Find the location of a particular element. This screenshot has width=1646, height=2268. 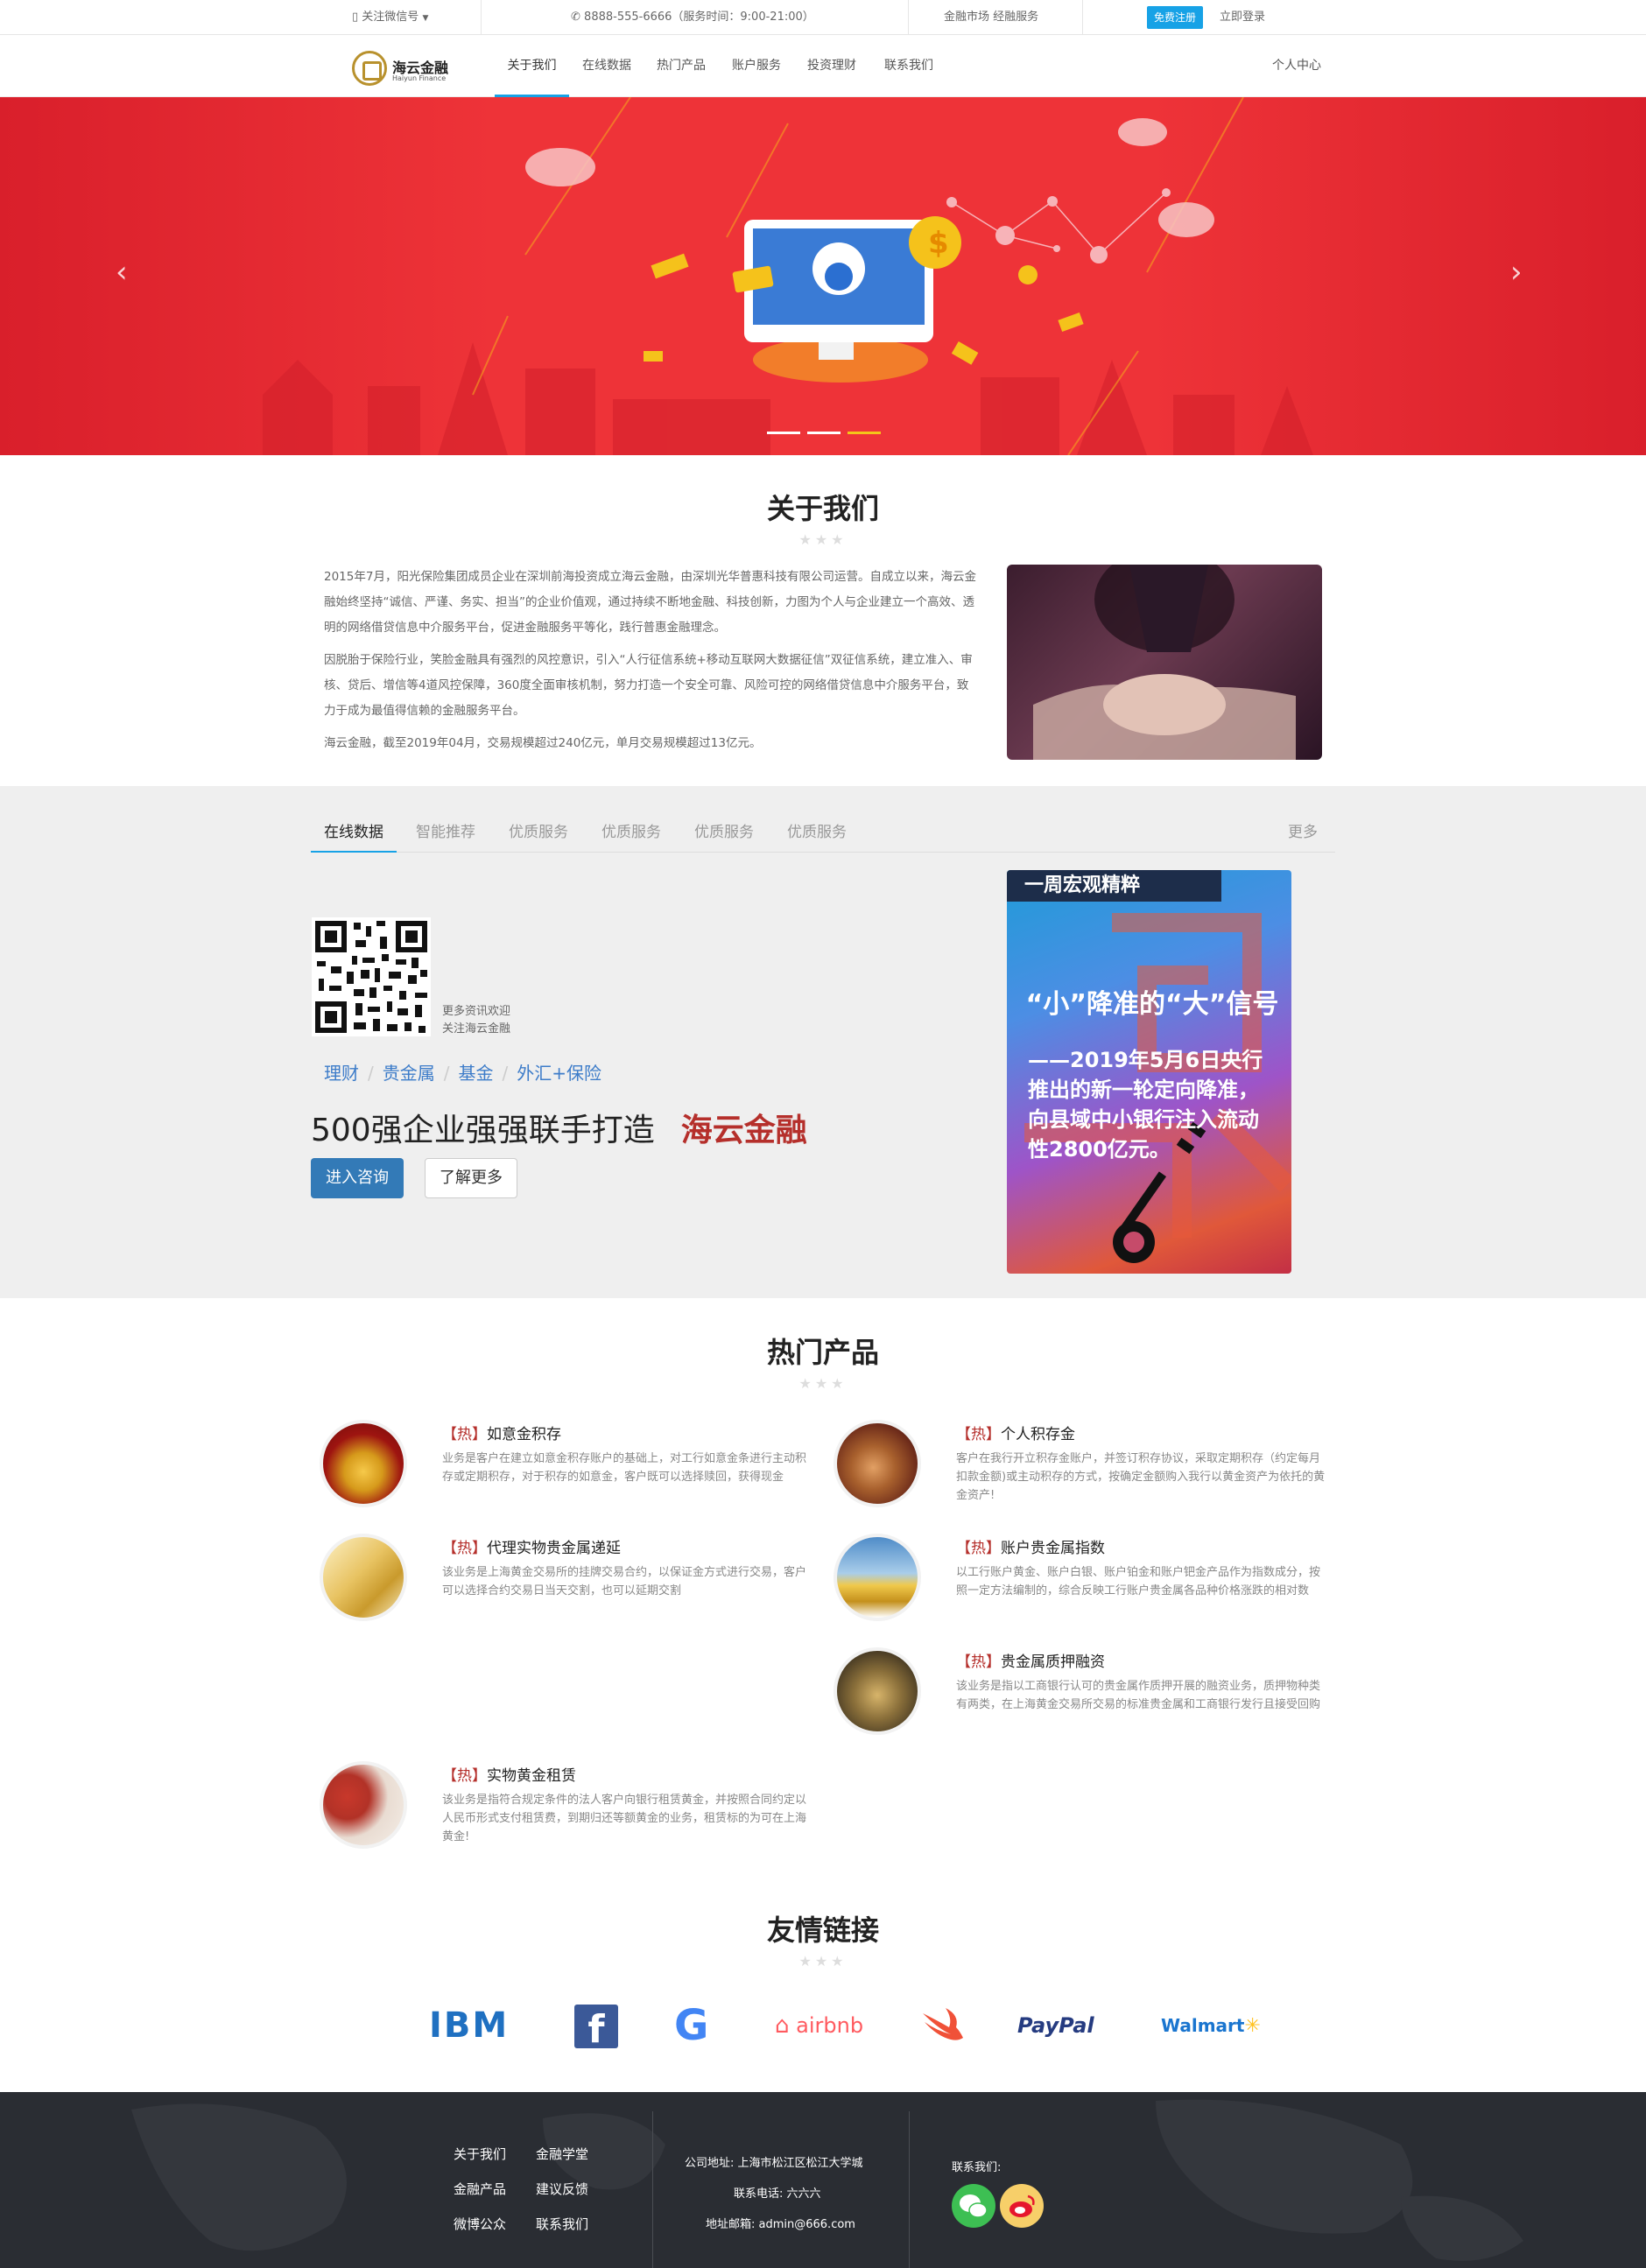

user-center-link: 个人中心 is located at coordinates (1296, 66).